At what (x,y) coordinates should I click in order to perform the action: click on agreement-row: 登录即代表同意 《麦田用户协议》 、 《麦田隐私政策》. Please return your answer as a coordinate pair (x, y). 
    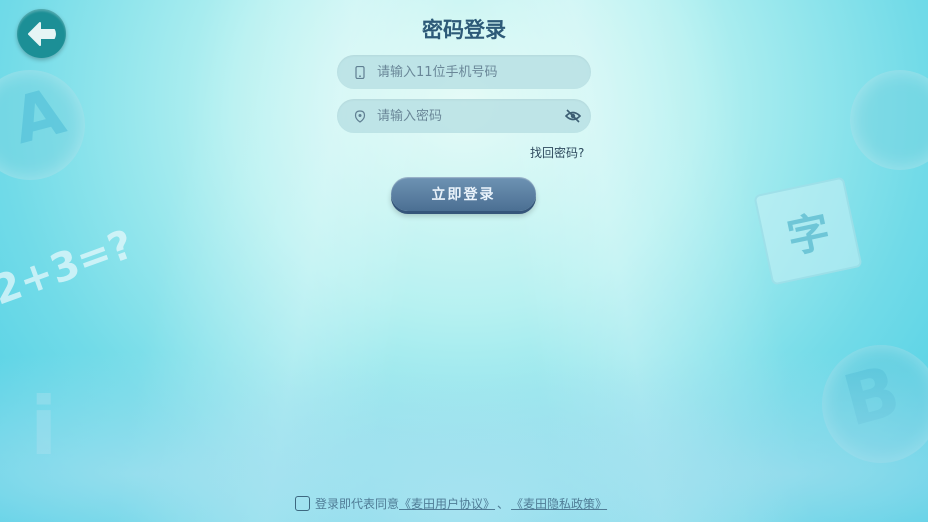
    Looking at the image, I should click on (451, 503).